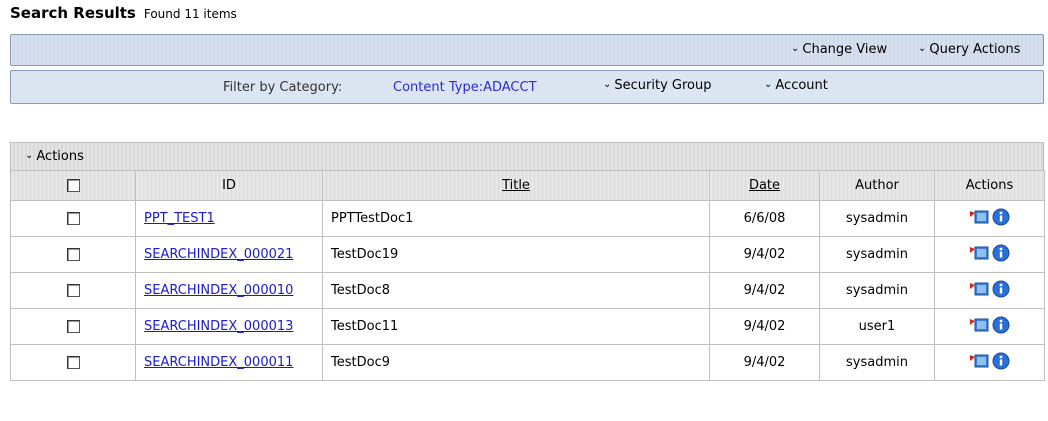 The image size is (1048, 421). I want to click on id-cell: SEARCHINDEX_000010, so click(229, 290).